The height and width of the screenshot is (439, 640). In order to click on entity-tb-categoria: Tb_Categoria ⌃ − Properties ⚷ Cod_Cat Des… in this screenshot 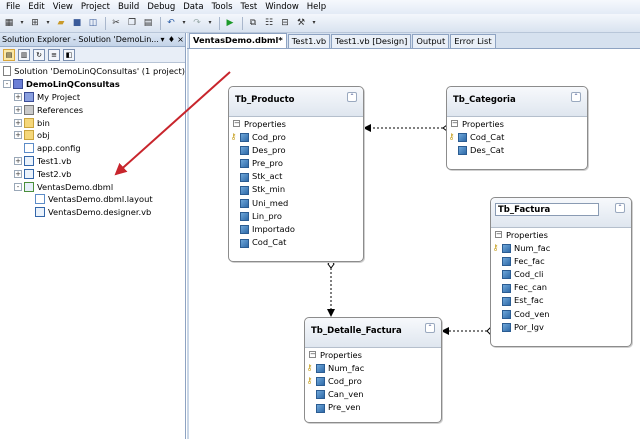, I will do `click(517, 128)`.